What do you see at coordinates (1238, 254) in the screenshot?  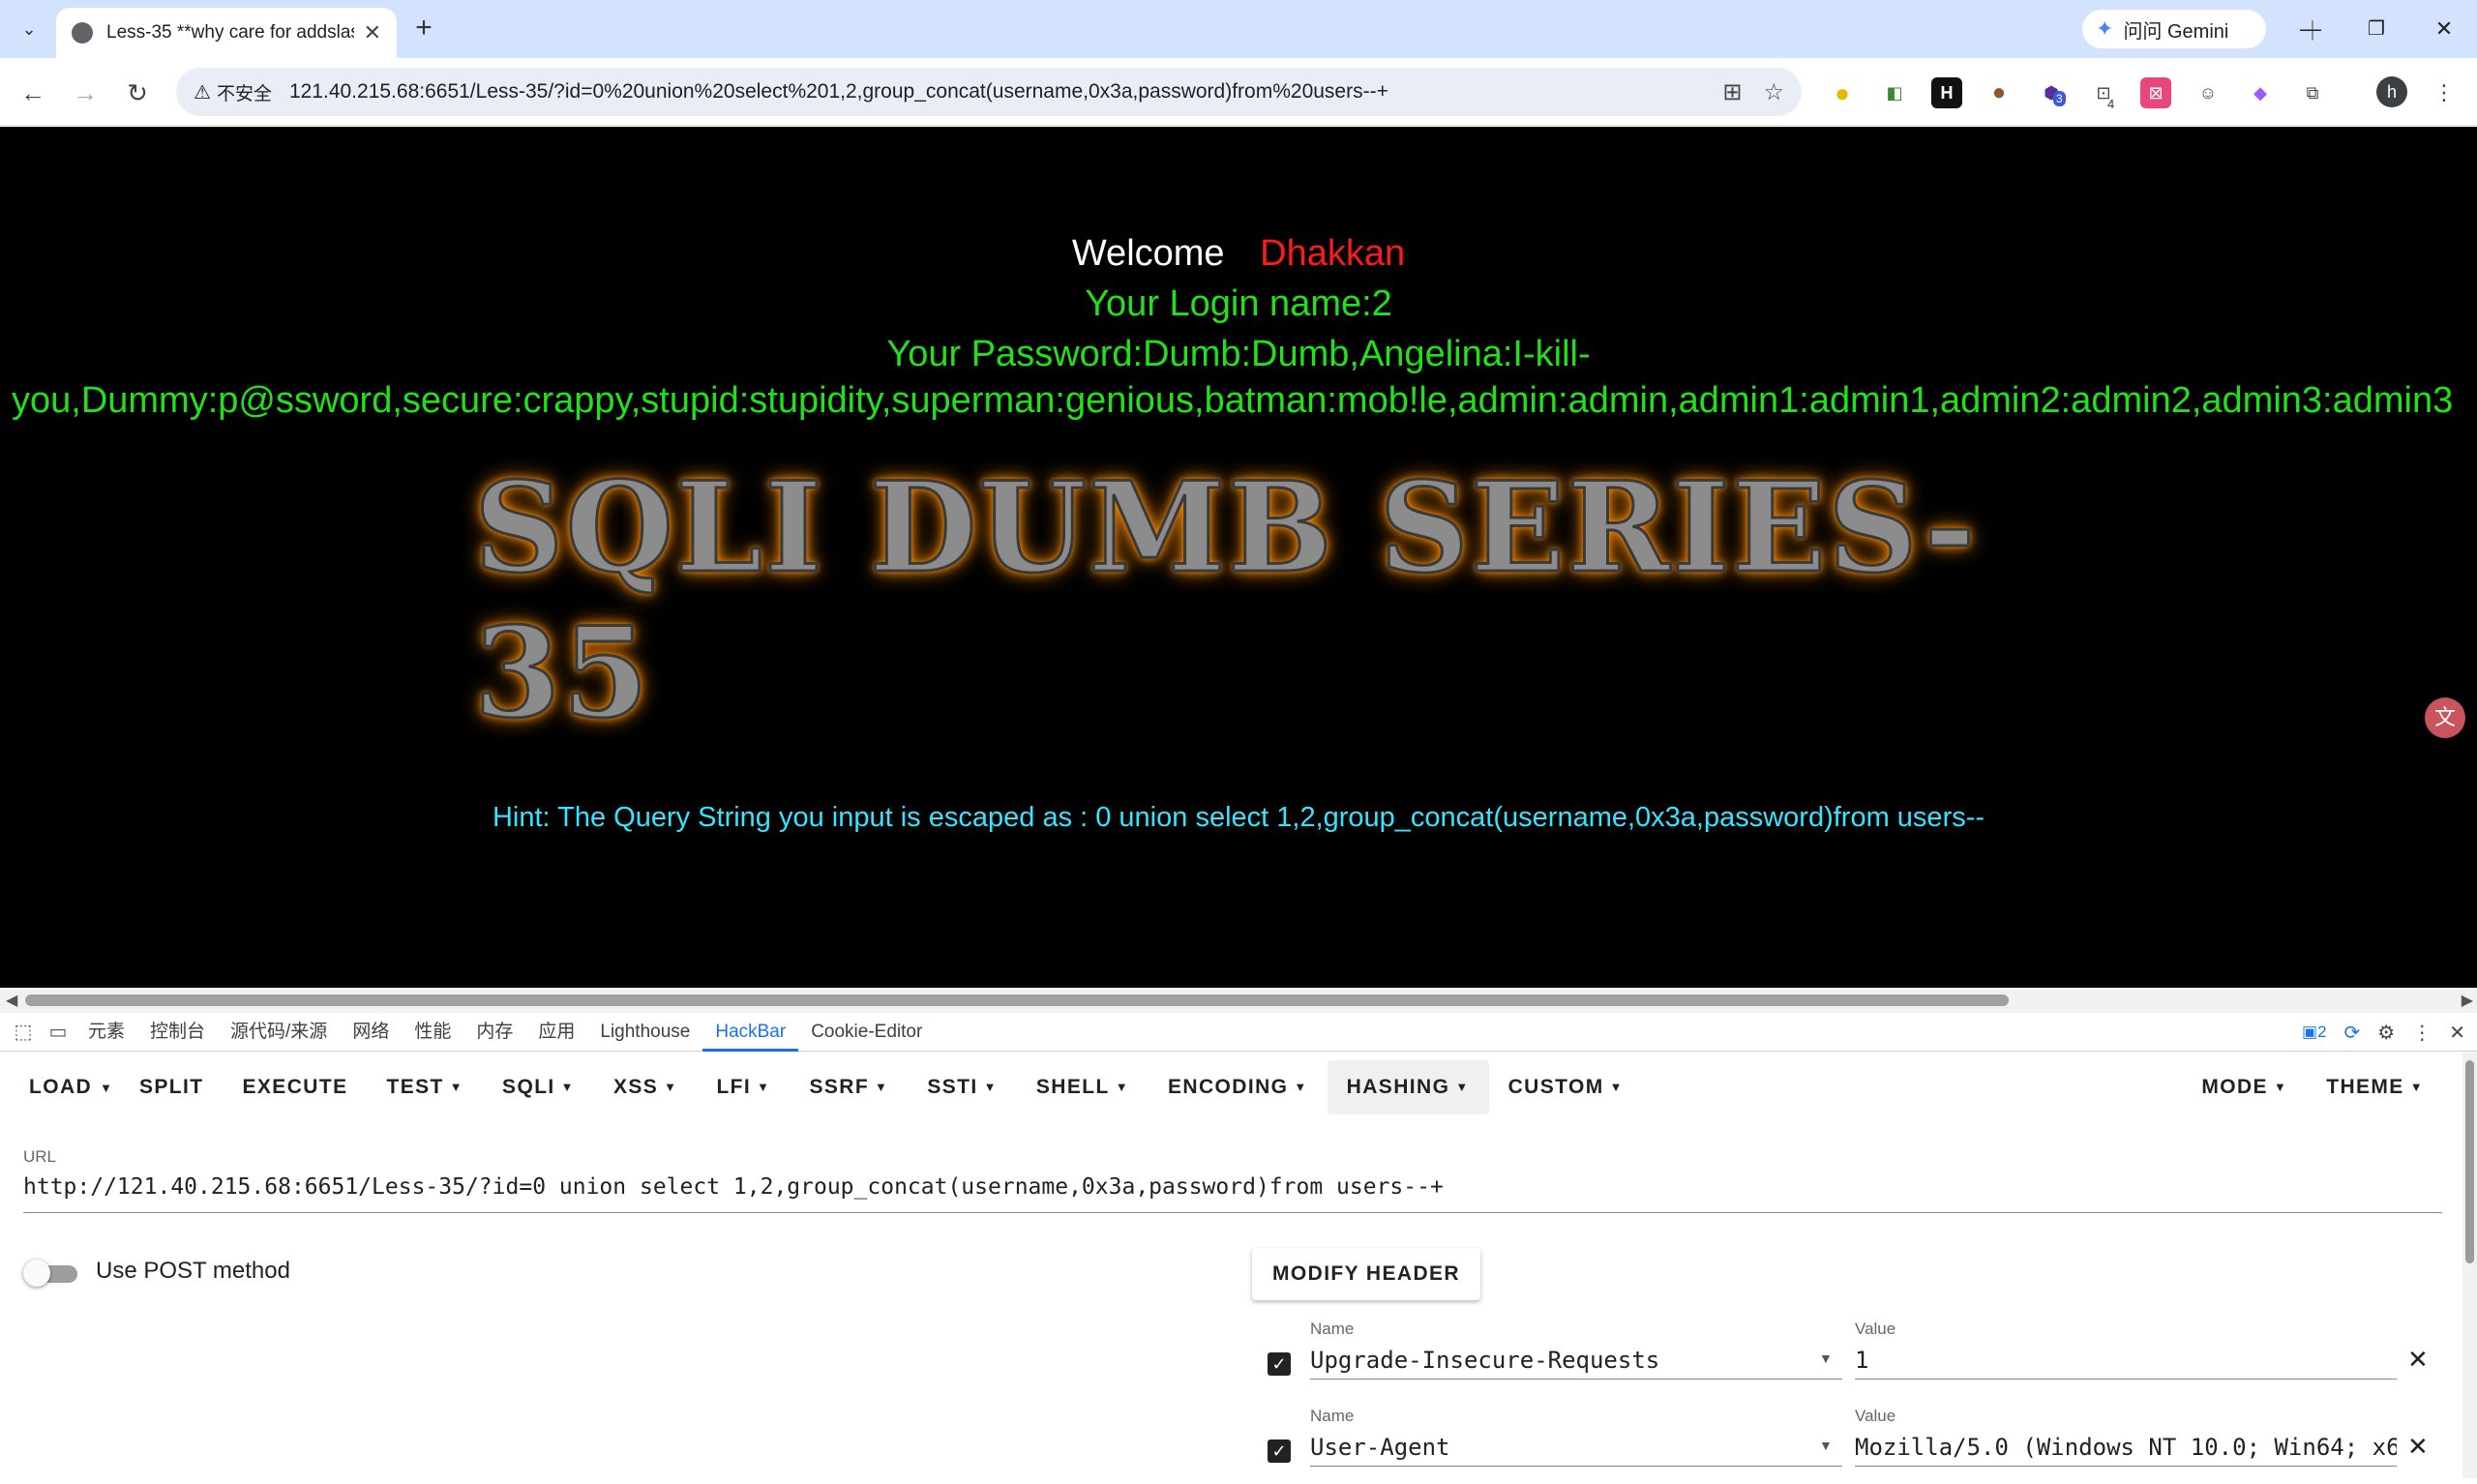 I see `welcome-line: Welcome Dhakkan` at bounding box center [1238, 254].